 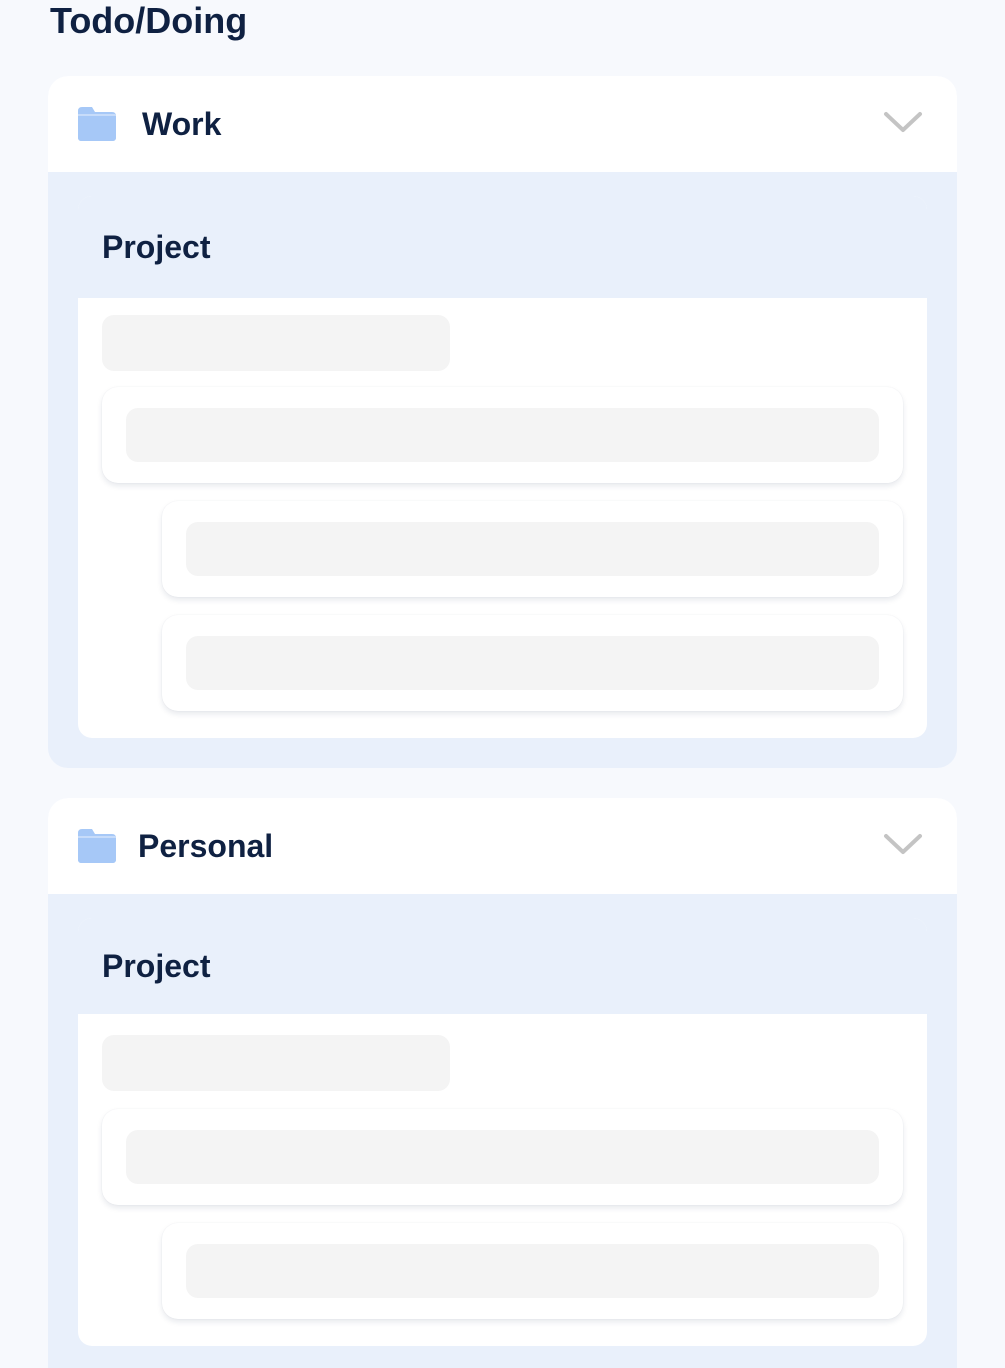 I want to click on group-header-personal: Personal, so click(x=502, y=846).